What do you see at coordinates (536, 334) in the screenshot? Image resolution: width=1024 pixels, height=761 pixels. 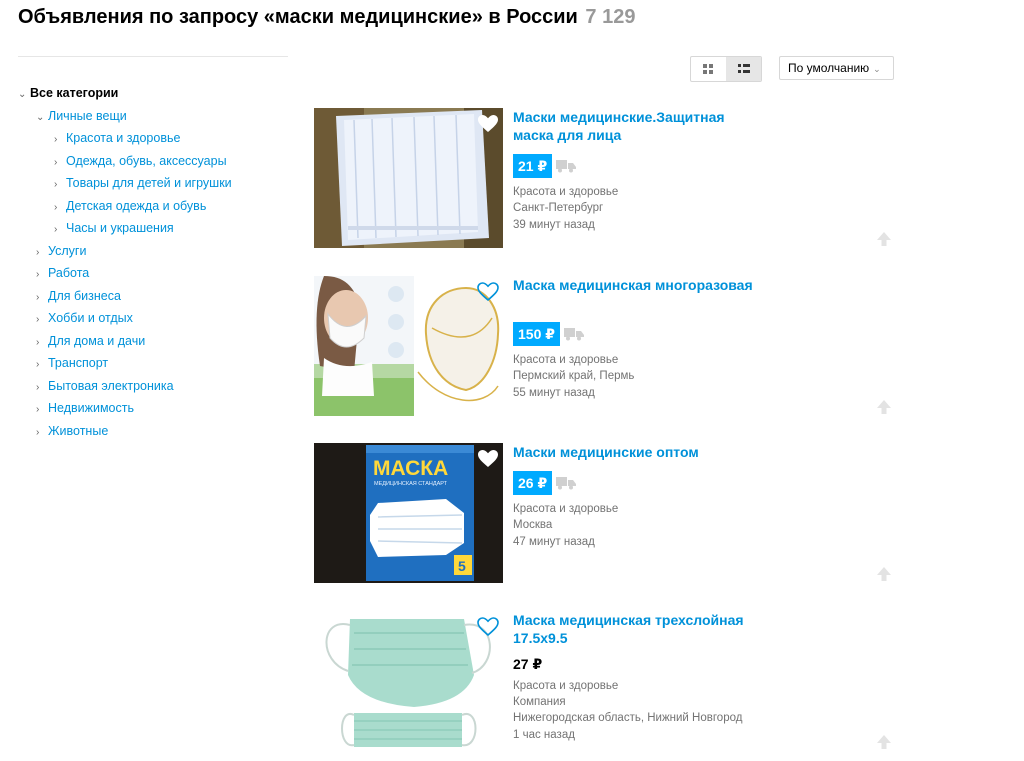 I see `listing-price: 150 ₽` at bounding box center [536, 334].